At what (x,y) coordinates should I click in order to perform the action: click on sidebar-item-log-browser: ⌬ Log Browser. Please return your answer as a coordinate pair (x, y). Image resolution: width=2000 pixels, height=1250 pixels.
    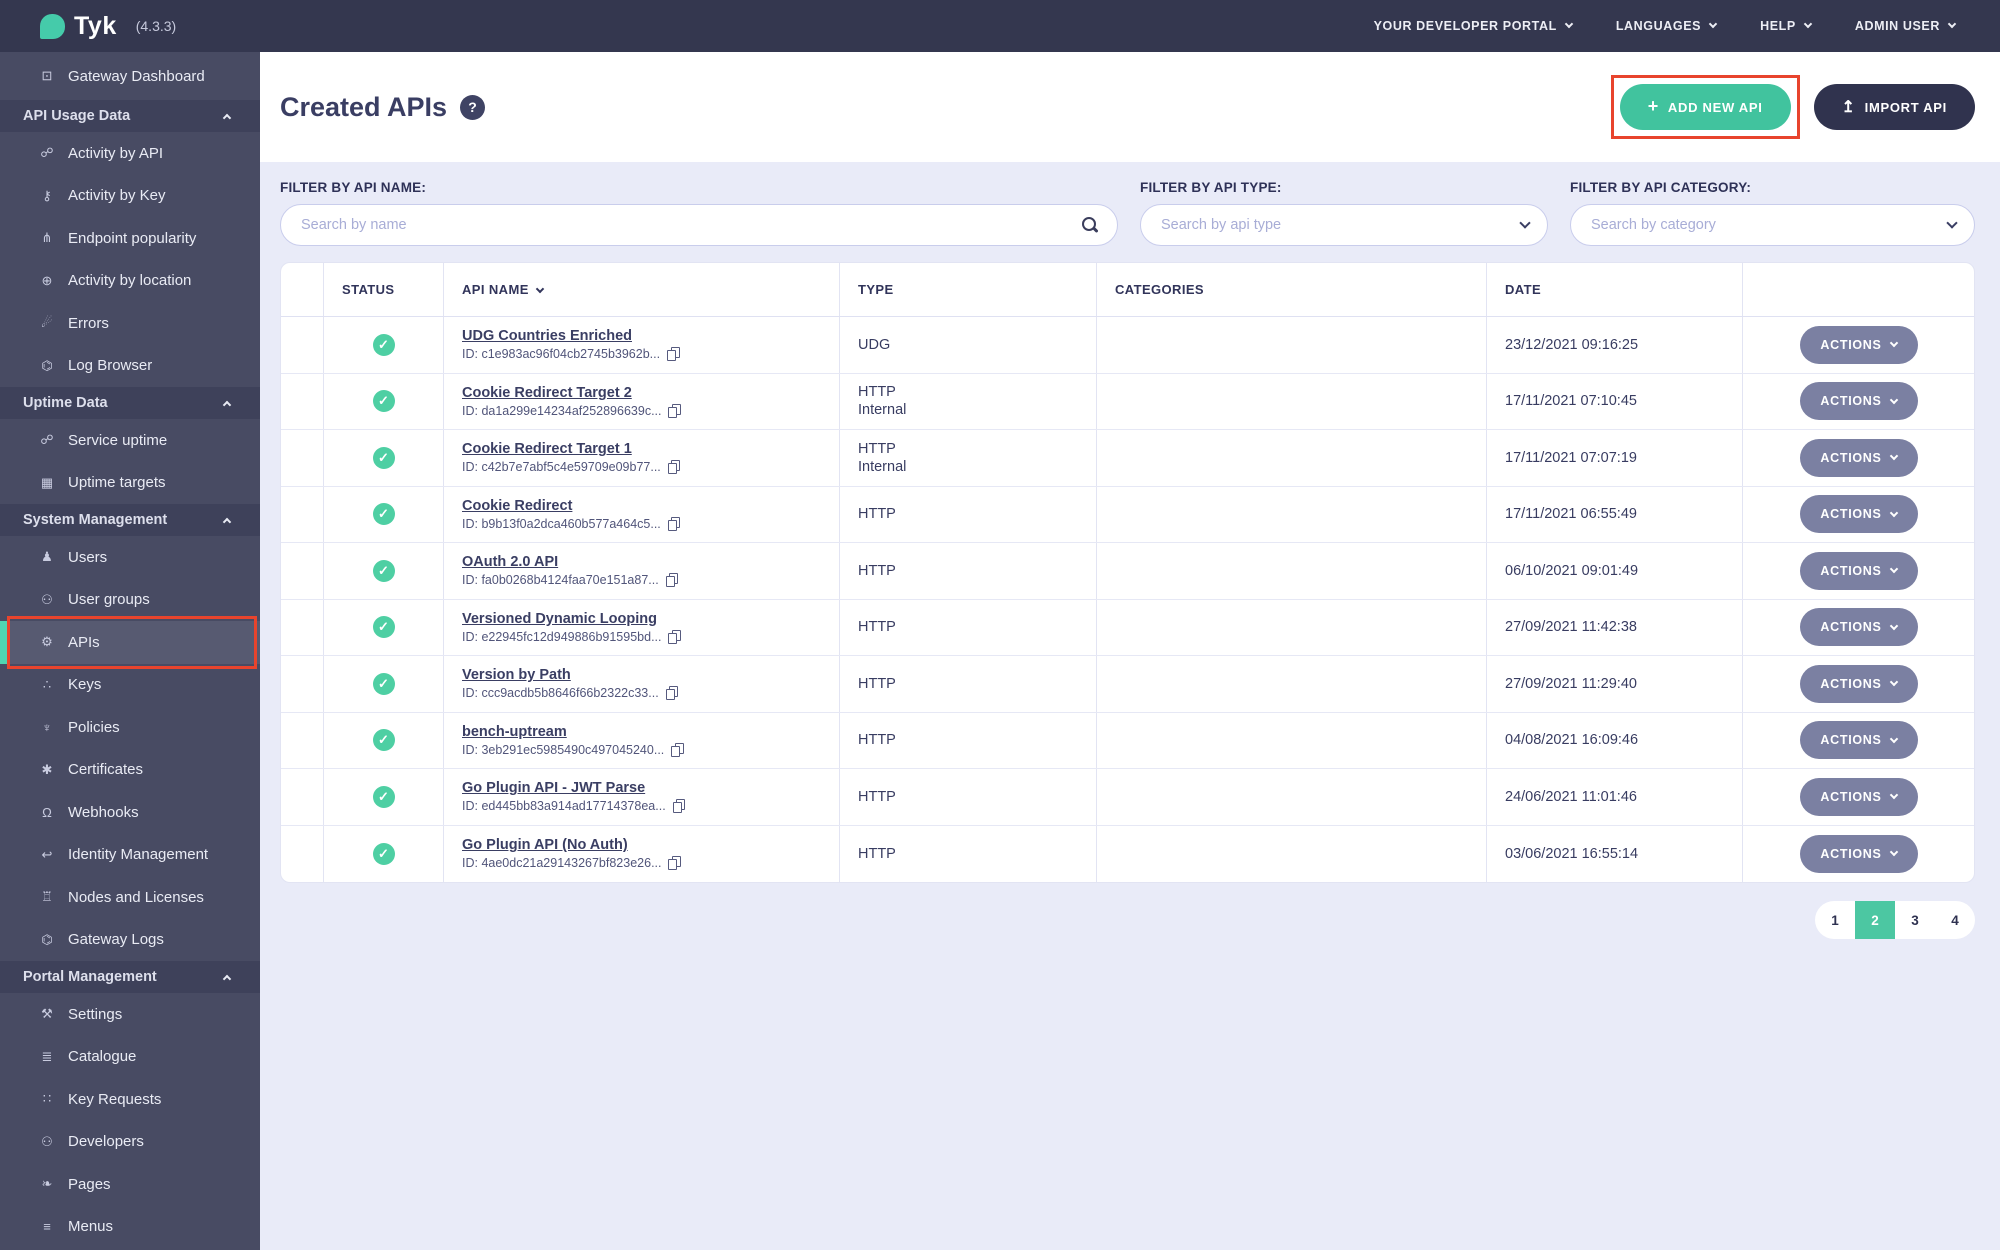
    Looking at the image, I should click on (130, 366).